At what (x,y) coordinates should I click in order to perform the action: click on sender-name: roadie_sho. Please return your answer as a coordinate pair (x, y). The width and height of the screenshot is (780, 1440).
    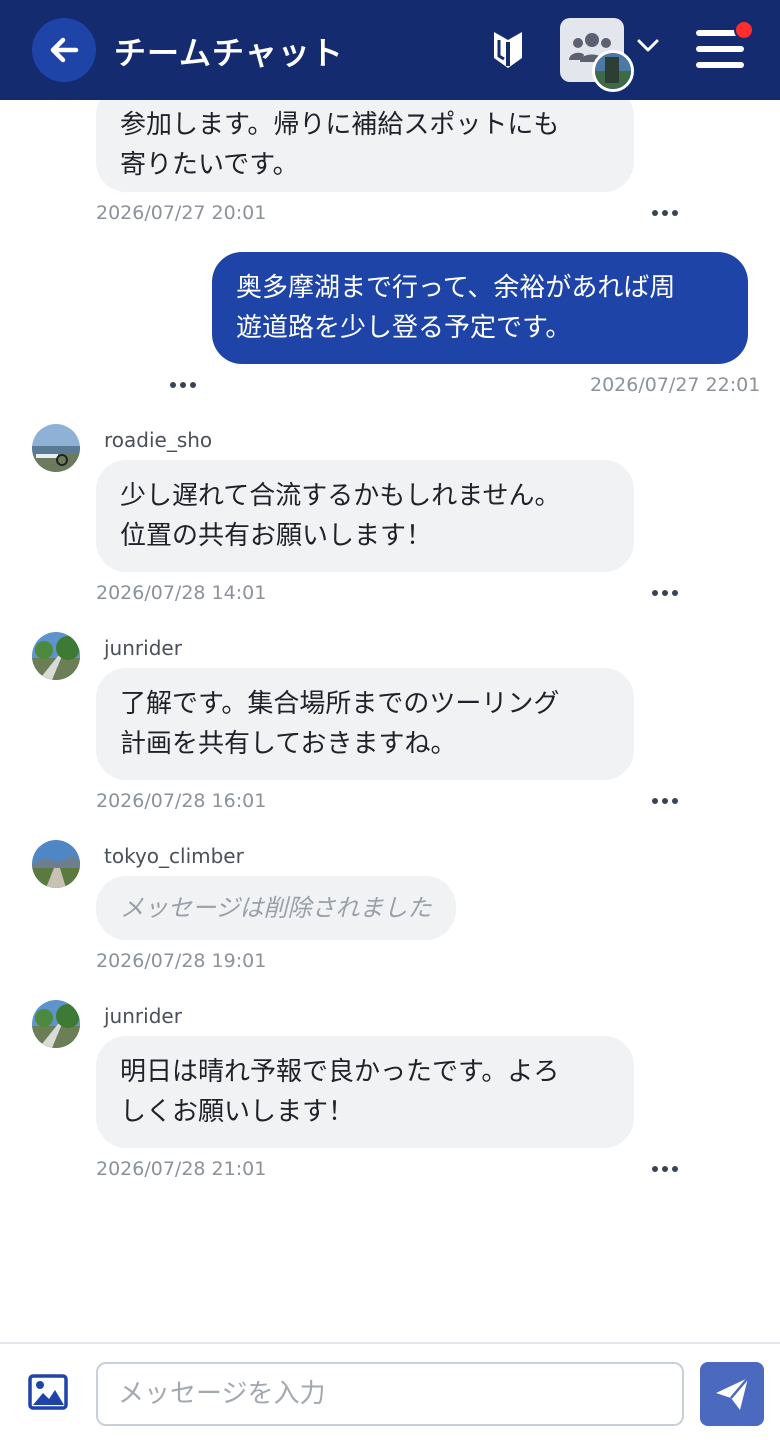
    Looking at the image, I should click on (158, 440).